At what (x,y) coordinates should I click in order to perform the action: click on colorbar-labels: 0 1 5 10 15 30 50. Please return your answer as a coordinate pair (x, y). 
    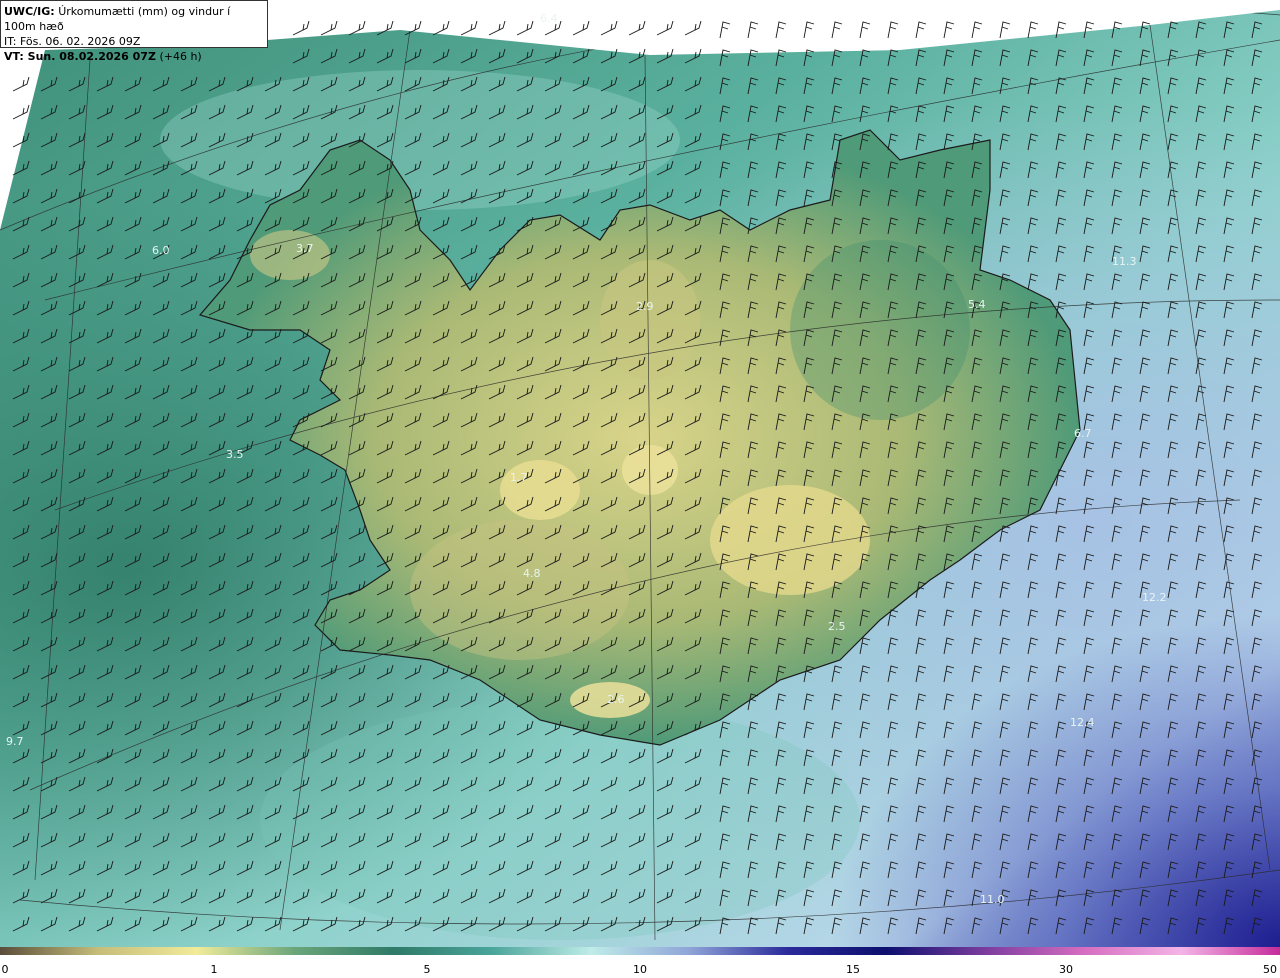
    Looking at the image, I should click on (640, 970).